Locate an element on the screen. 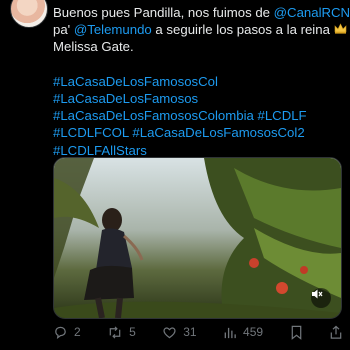 This screenshot has width=350, height=350. bookmark-button is located at coordinates (296, 332).